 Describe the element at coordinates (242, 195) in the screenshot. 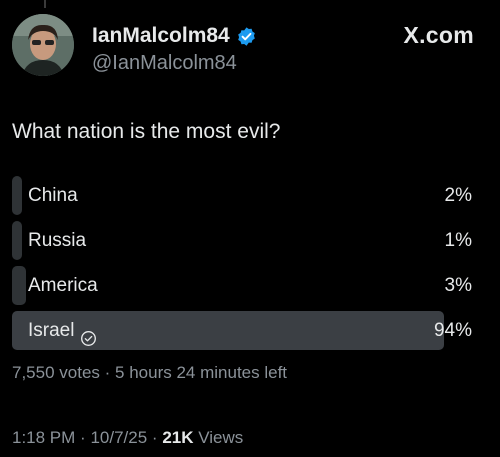

I see `poll-option-china: China 2%` at that location.